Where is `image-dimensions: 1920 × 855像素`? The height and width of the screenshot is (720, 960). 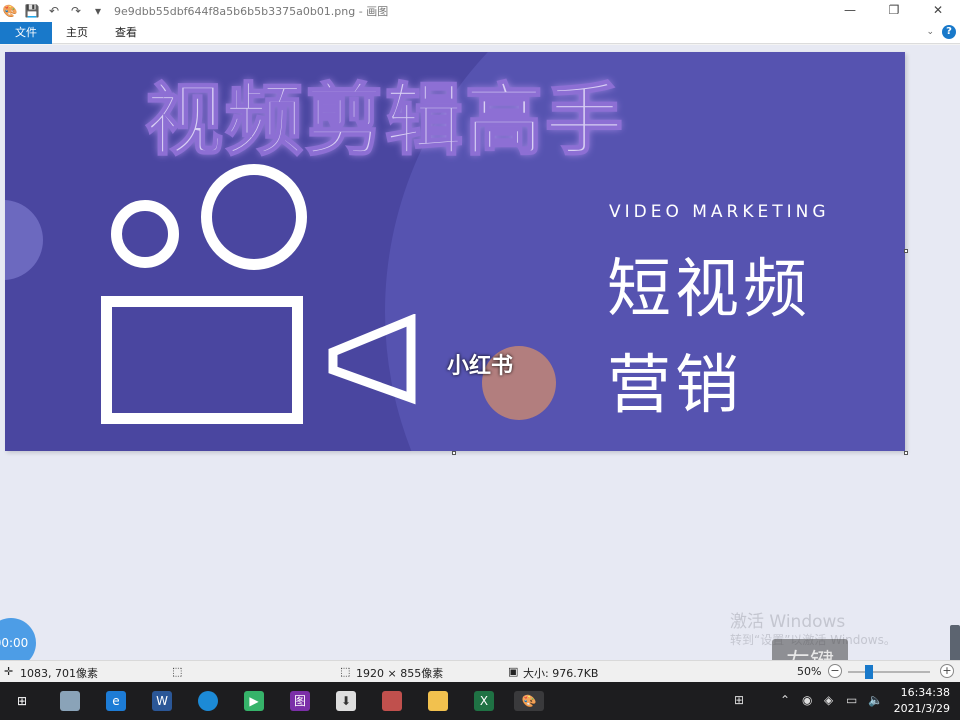 image-dimensions: 1920 × 855像素 is located at coordinates (400, 673).